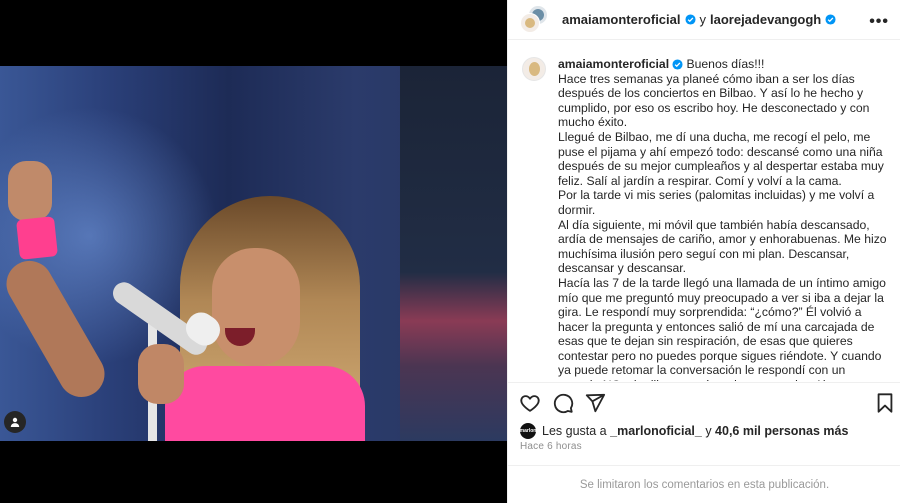 The width and height of the screenshot is (900, 503). I want to click on author-names: amaiamonteroficial y laorejadevangogh, so click(699, 19).